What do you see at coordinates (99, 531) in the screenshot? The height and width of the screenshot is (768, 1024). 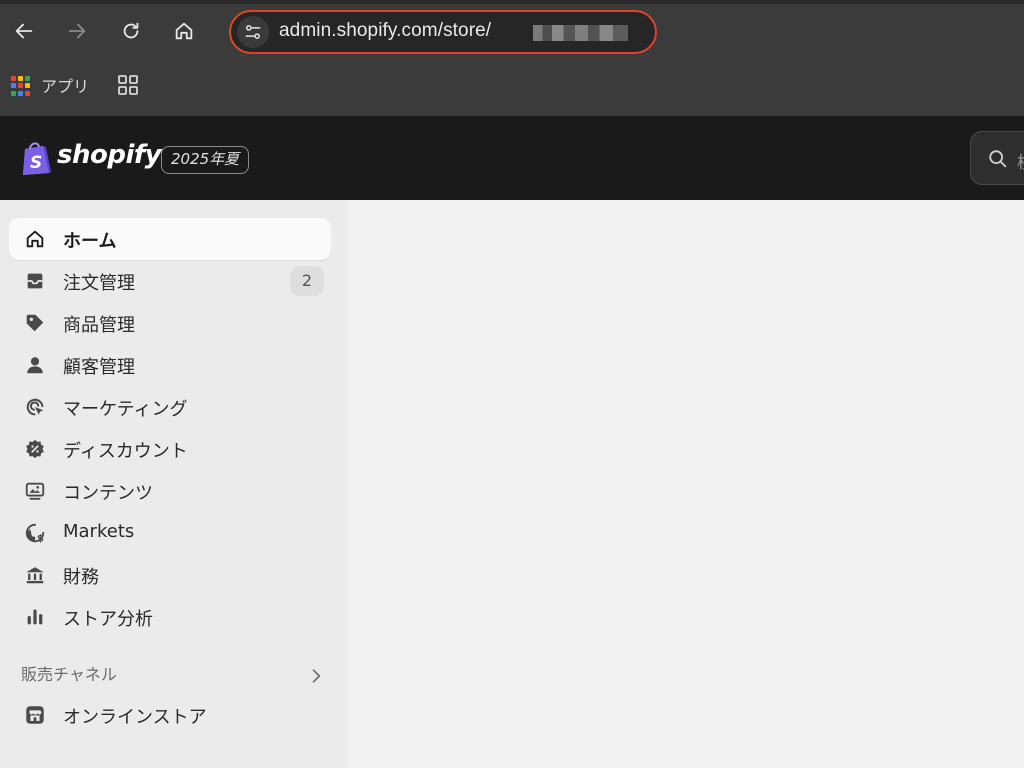 I see `sidebar-item-label: Markets` at bounding box center [99, 531].